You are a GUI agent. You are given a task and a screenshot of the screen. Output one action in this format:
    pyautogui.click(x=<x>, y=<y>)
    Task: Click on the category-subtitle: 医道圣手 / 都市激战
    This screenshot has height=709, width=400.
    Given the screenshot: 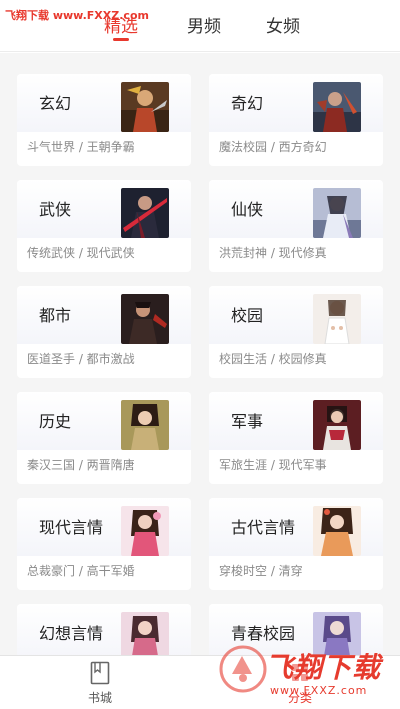 What is the action you would take?
    pyautogui.click(x=81, y=359)
    